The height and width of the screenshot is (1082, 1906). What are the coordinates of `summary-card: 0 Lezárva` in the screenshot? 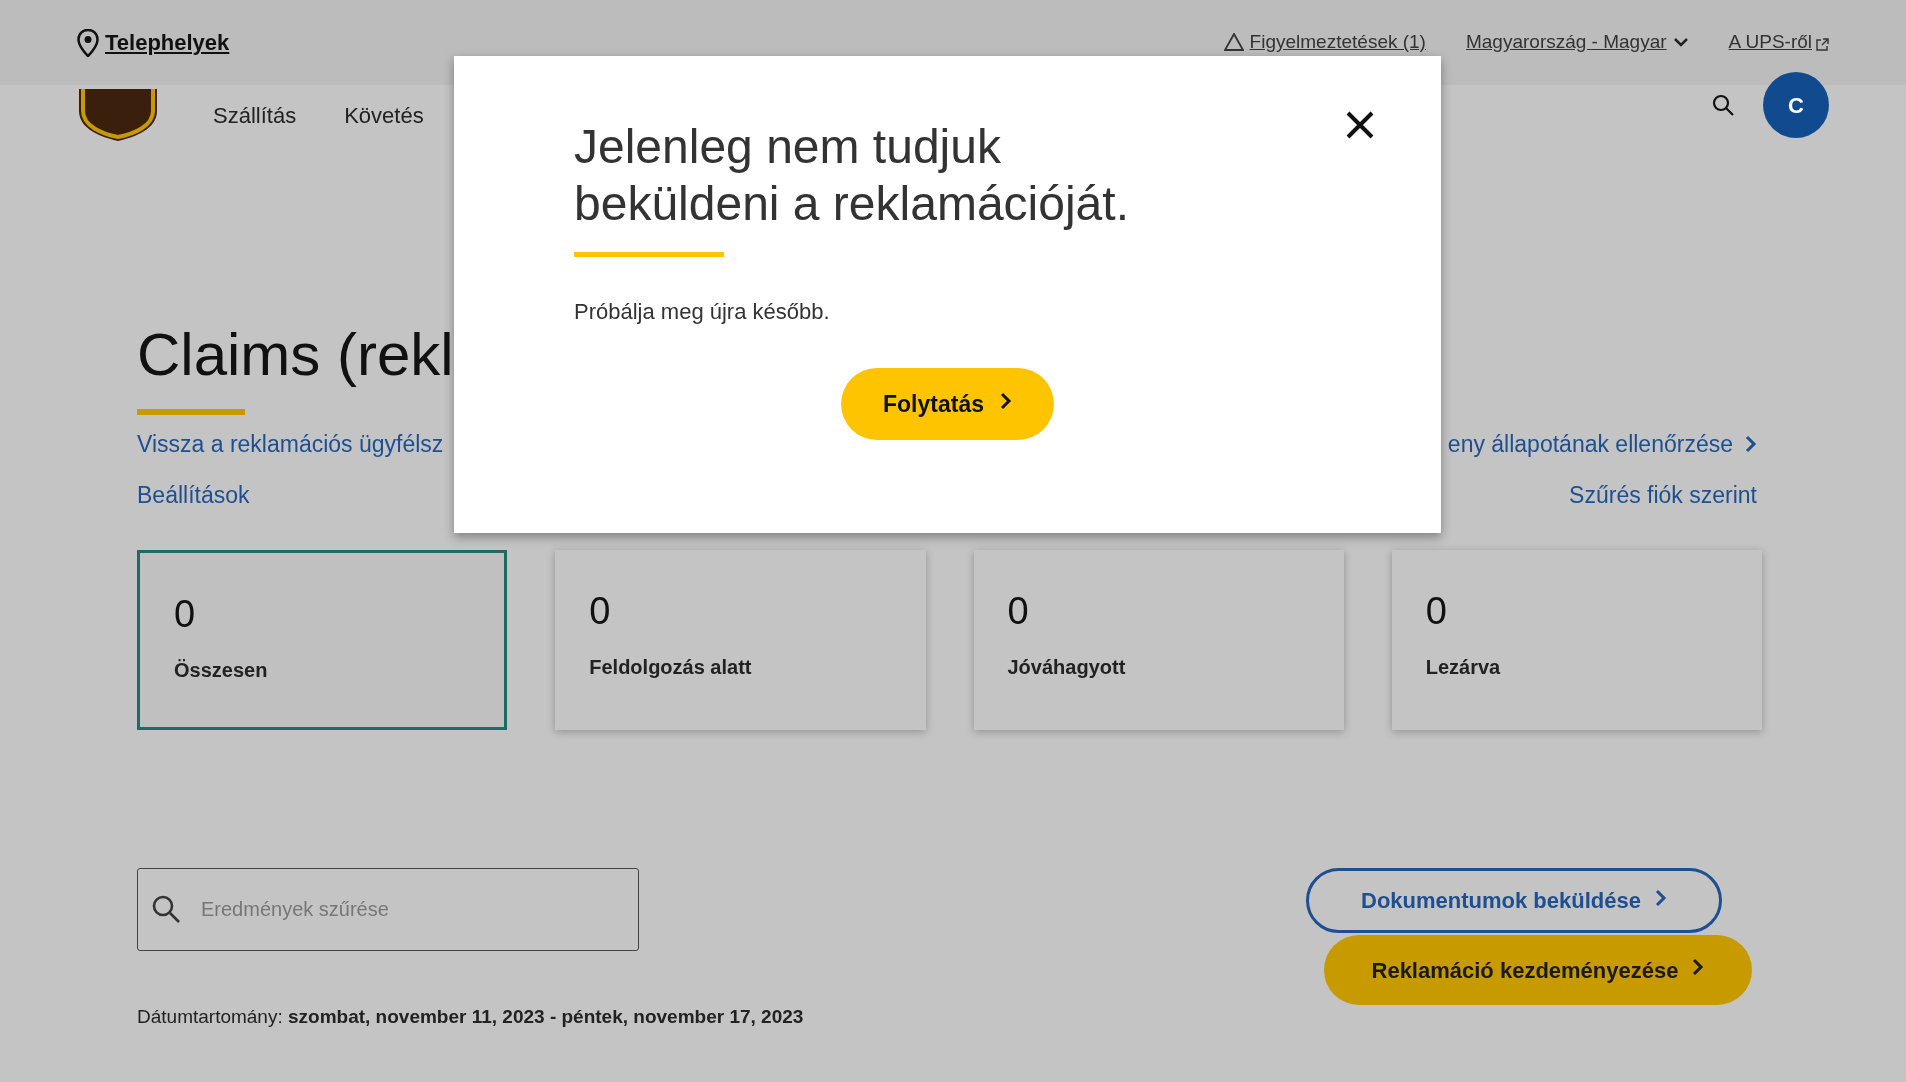 It's located at (1576, 640).